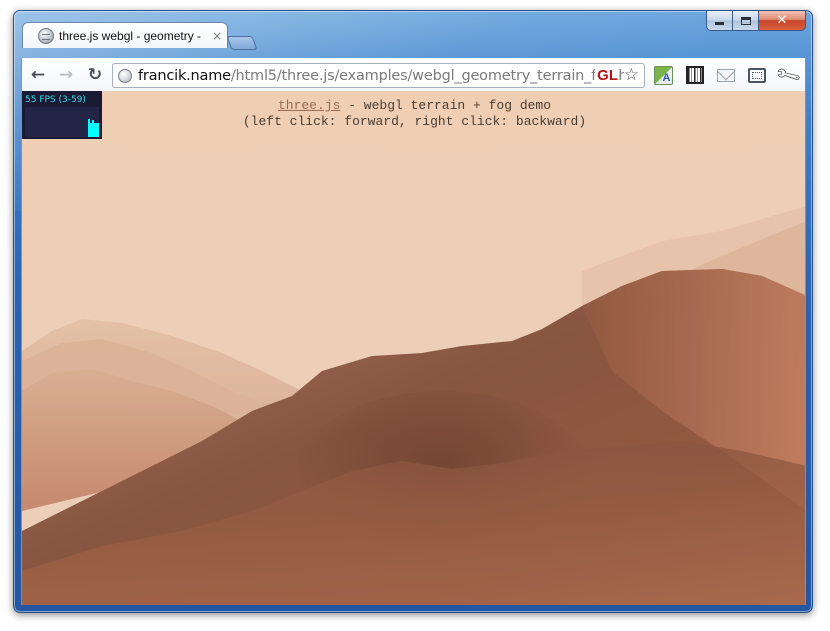 The image size is (830, 631). Describe the element at coordinates (93, 128) in the screenshot. I see `fps-graph-bar` at that location.